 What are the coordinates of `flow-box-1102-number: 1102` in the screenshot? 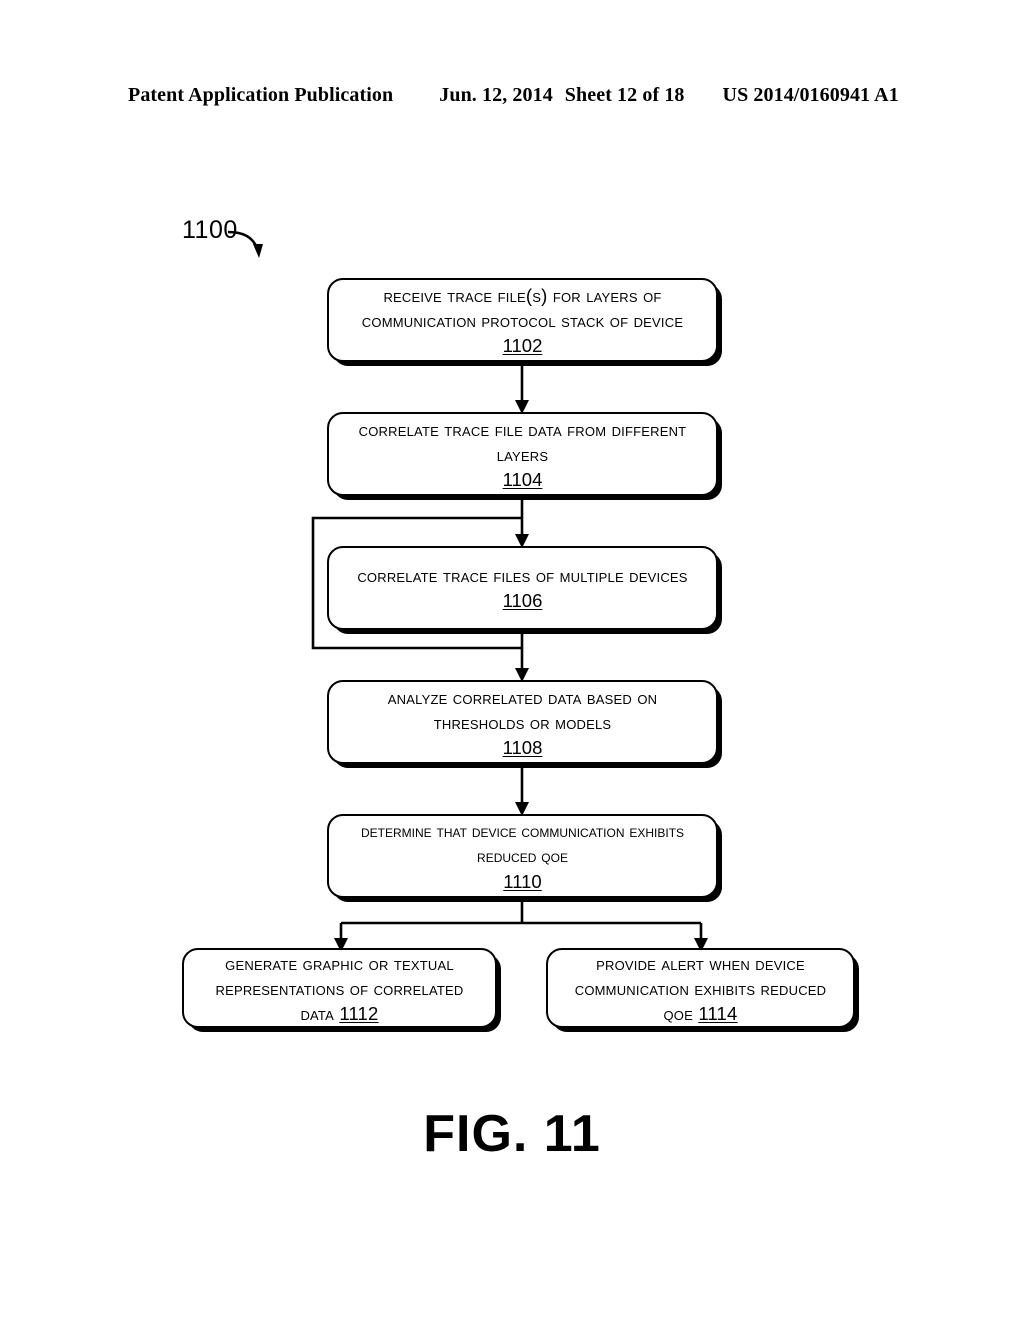 It's located at (522, 345).